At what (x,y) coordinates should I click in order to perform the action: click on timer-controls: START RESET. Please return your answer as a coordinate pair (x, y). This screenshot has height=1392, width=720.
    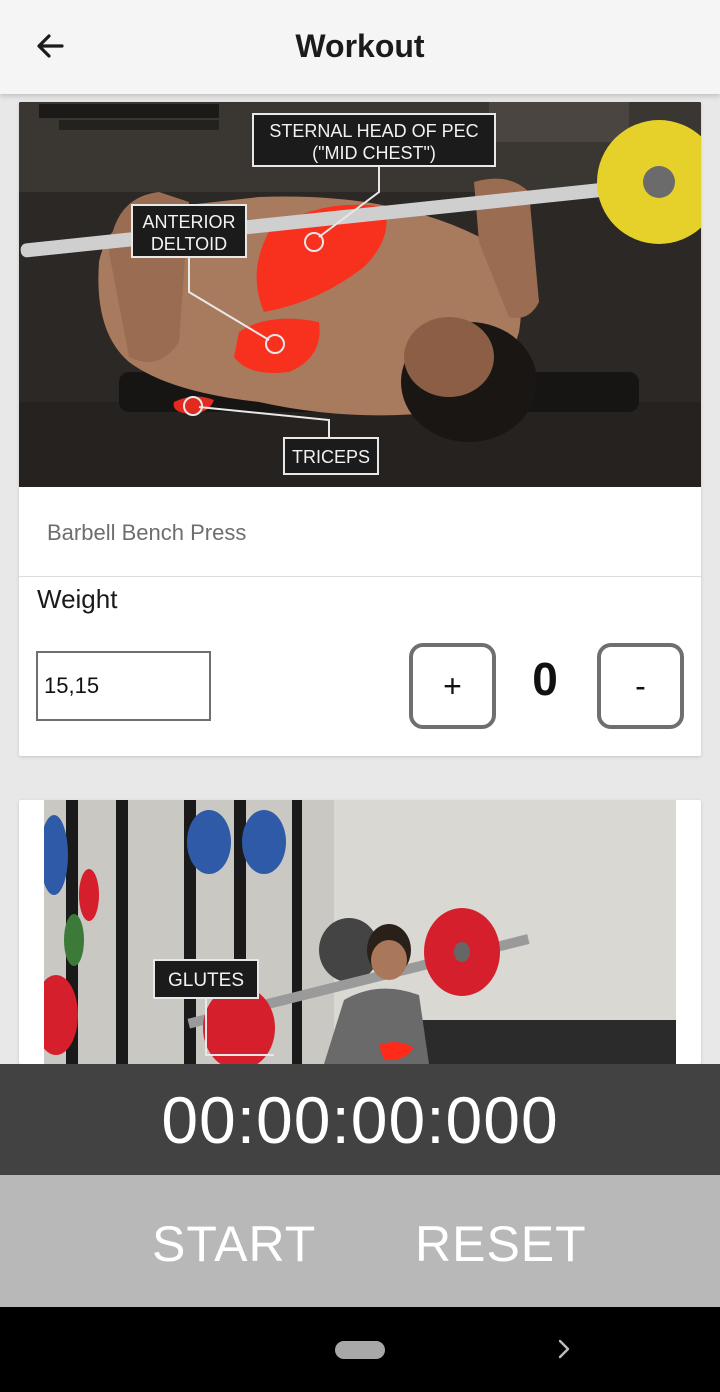
    Looking at the image, I should click on (360, 1241).